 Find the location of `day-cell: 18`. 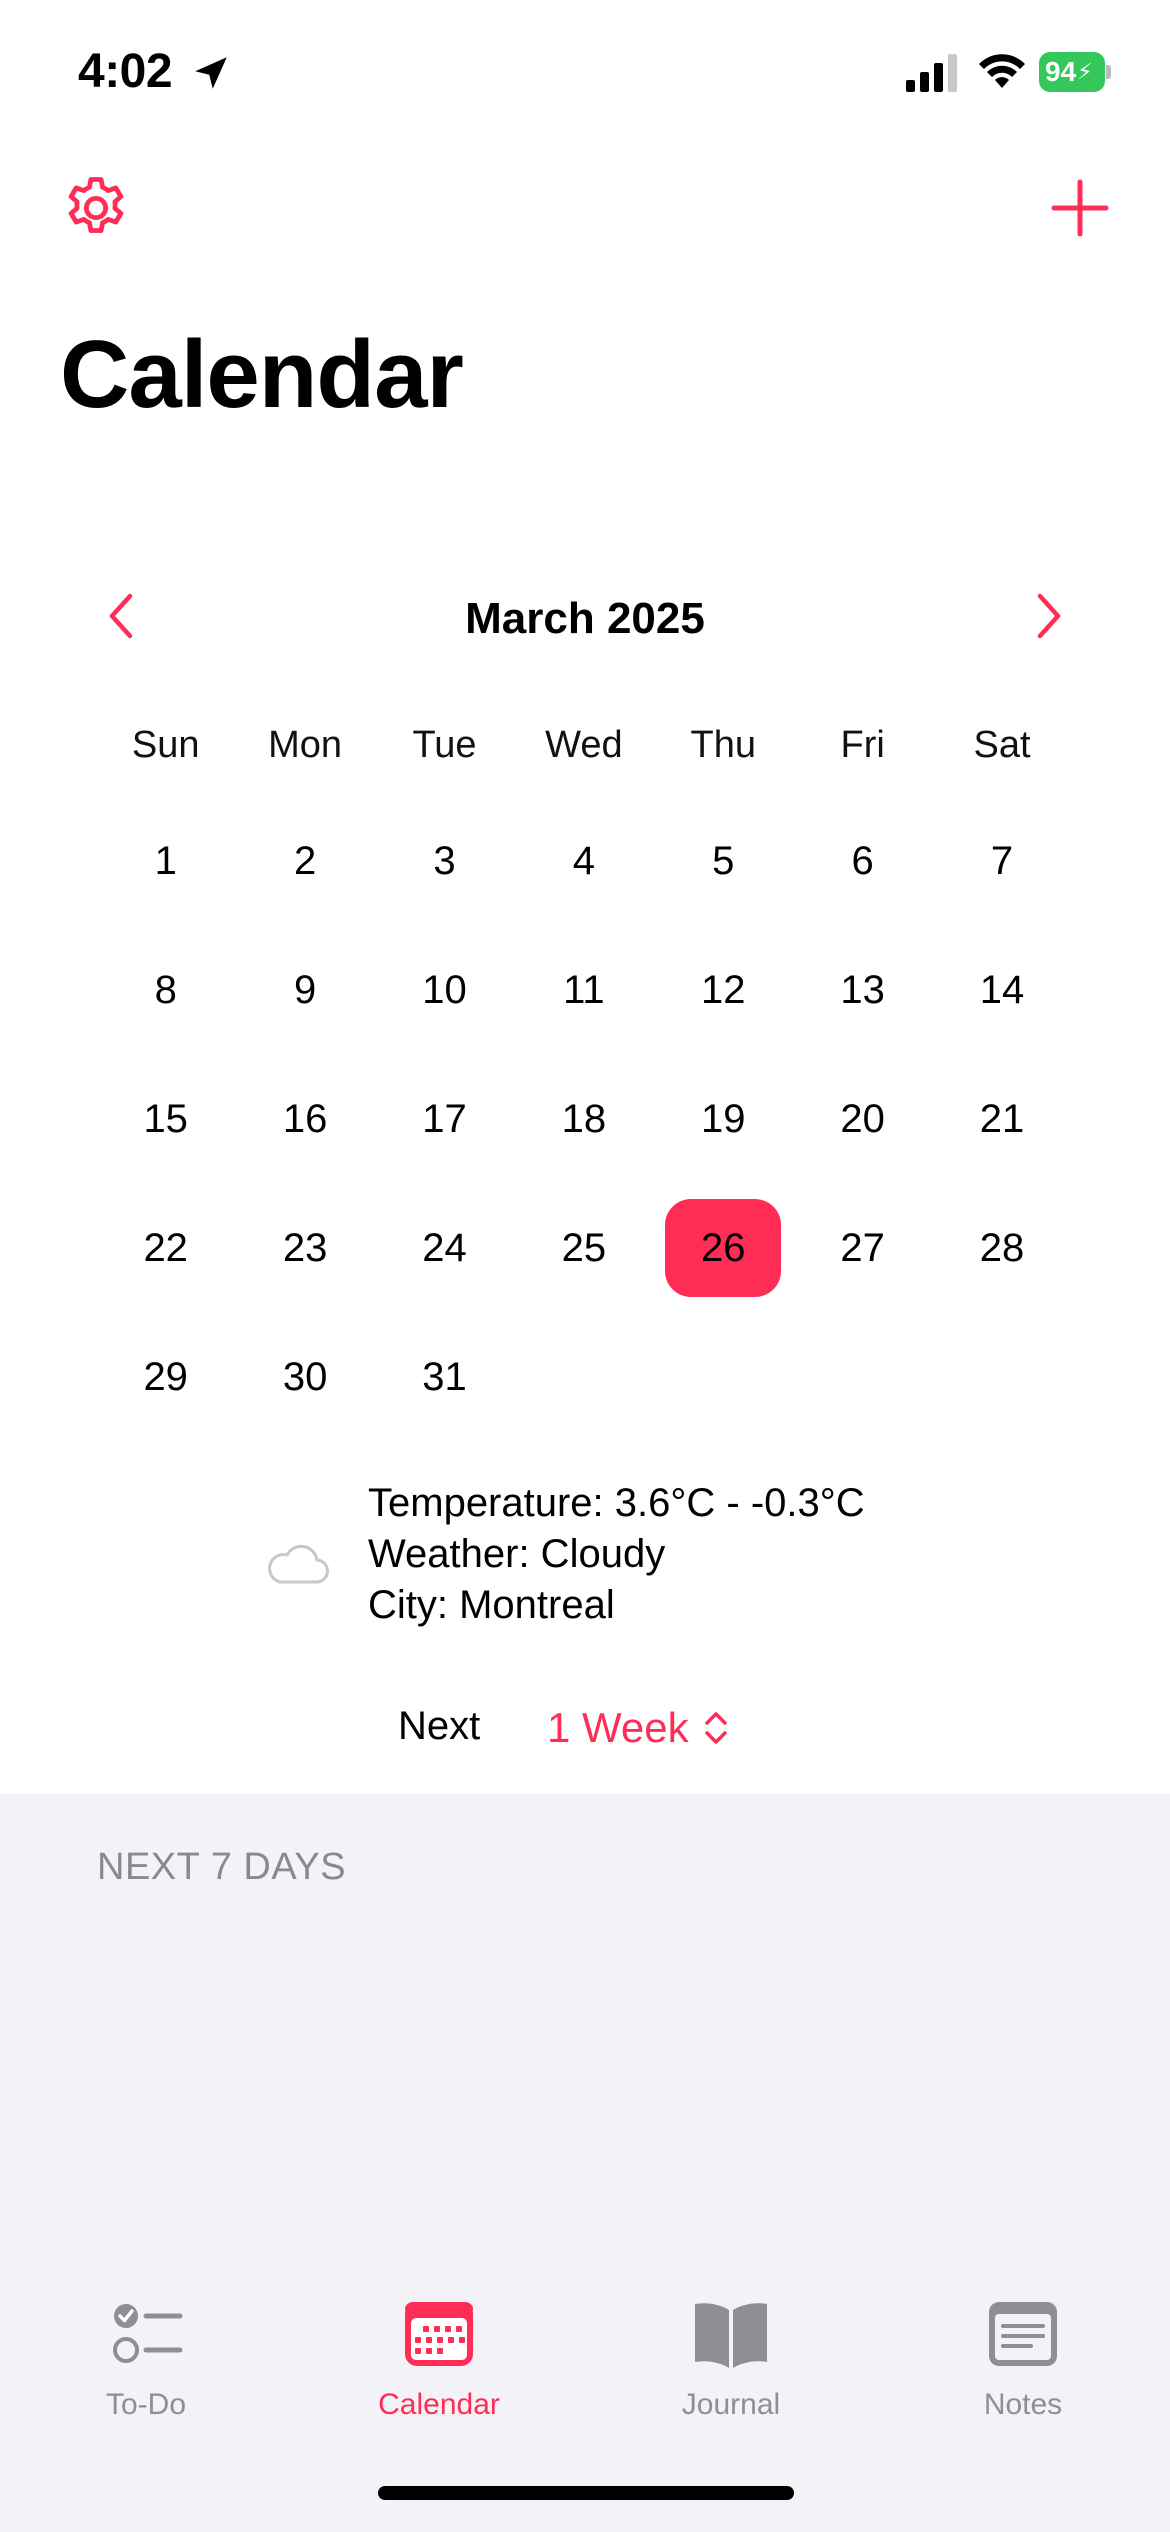

day-cell: 18 is located at coordinates (583, 1126).